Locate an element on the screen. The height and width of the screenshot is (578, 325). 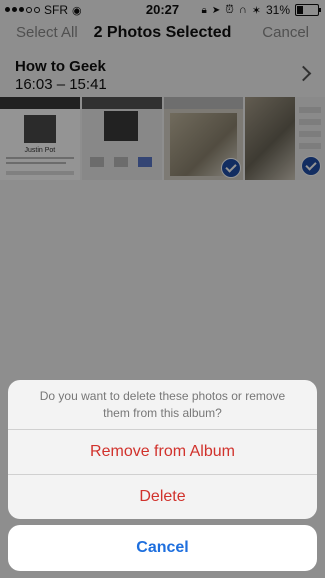
delete-button: Delete is located at coordinates (162, 496).